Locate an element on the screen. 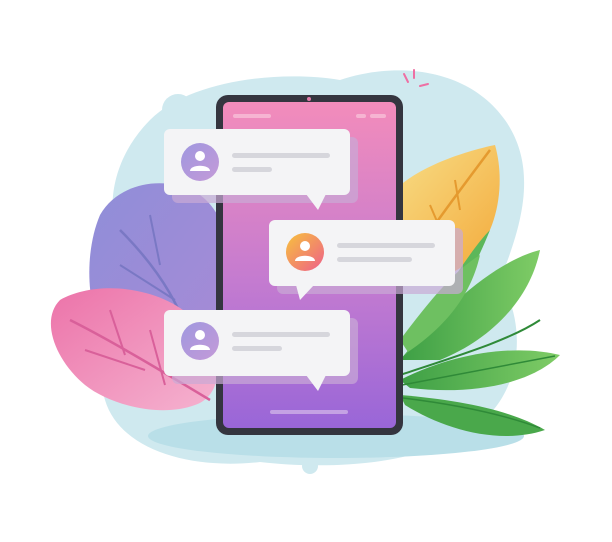 The height and width of the screenshot is (542, 612). status-bar-left is located at coordinates (252, 116).